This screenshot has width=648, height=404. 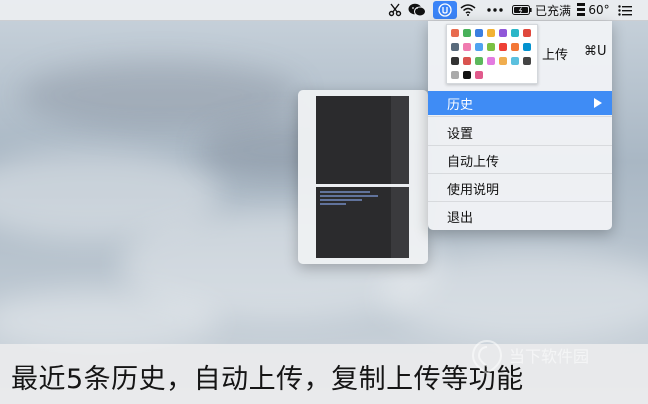 I want to click on watermark-text: 当下软件园, so click(x=549, y=356).